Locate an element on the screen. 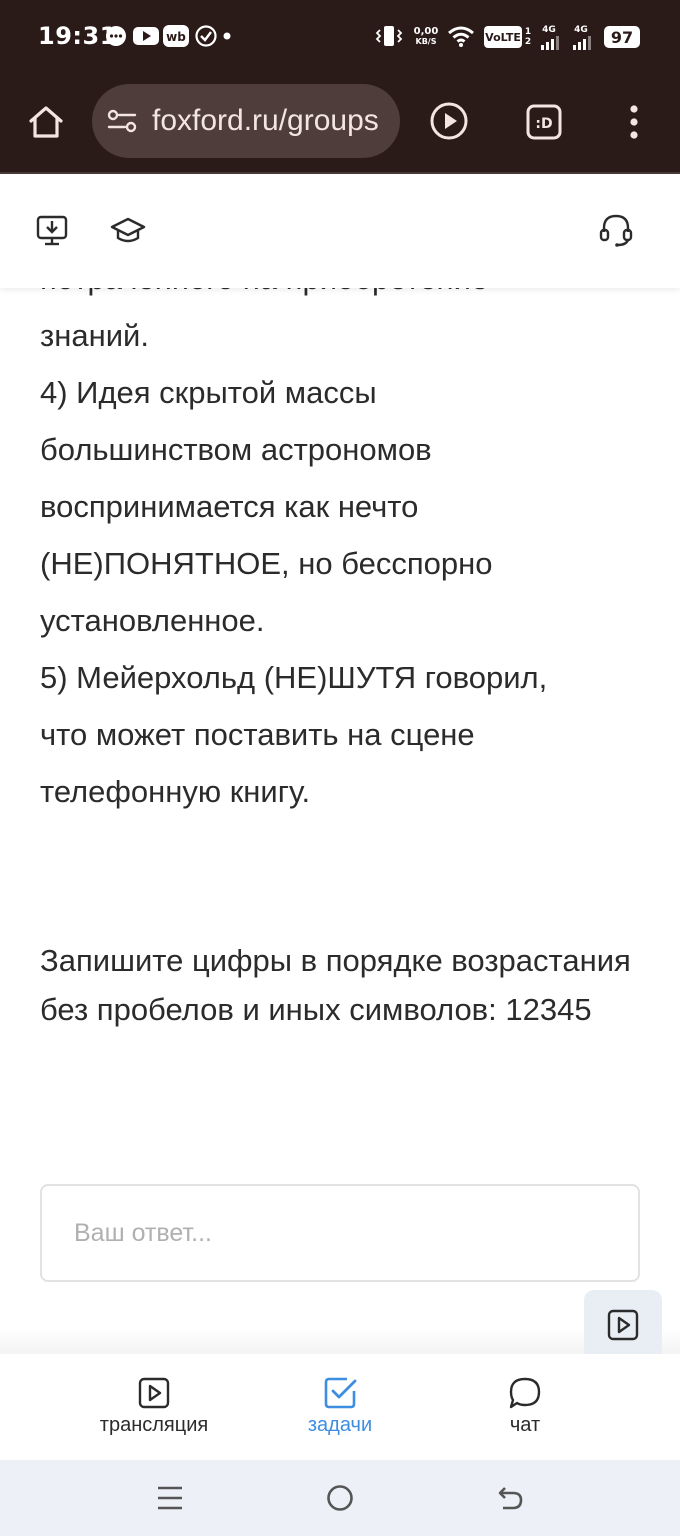 Image resolution: width=680 pixels, height=1536 pixels. tab-tasks: задачи is located at coordinates (340, 1407).